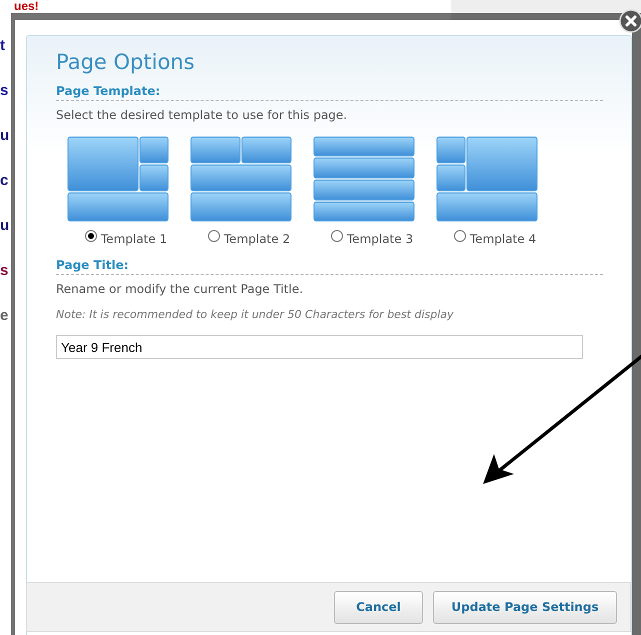 The image size is (641, 635). Describe the element at coordinates (126, 62) in the screenshot. I see `dialog-title: Page Options` at that location.